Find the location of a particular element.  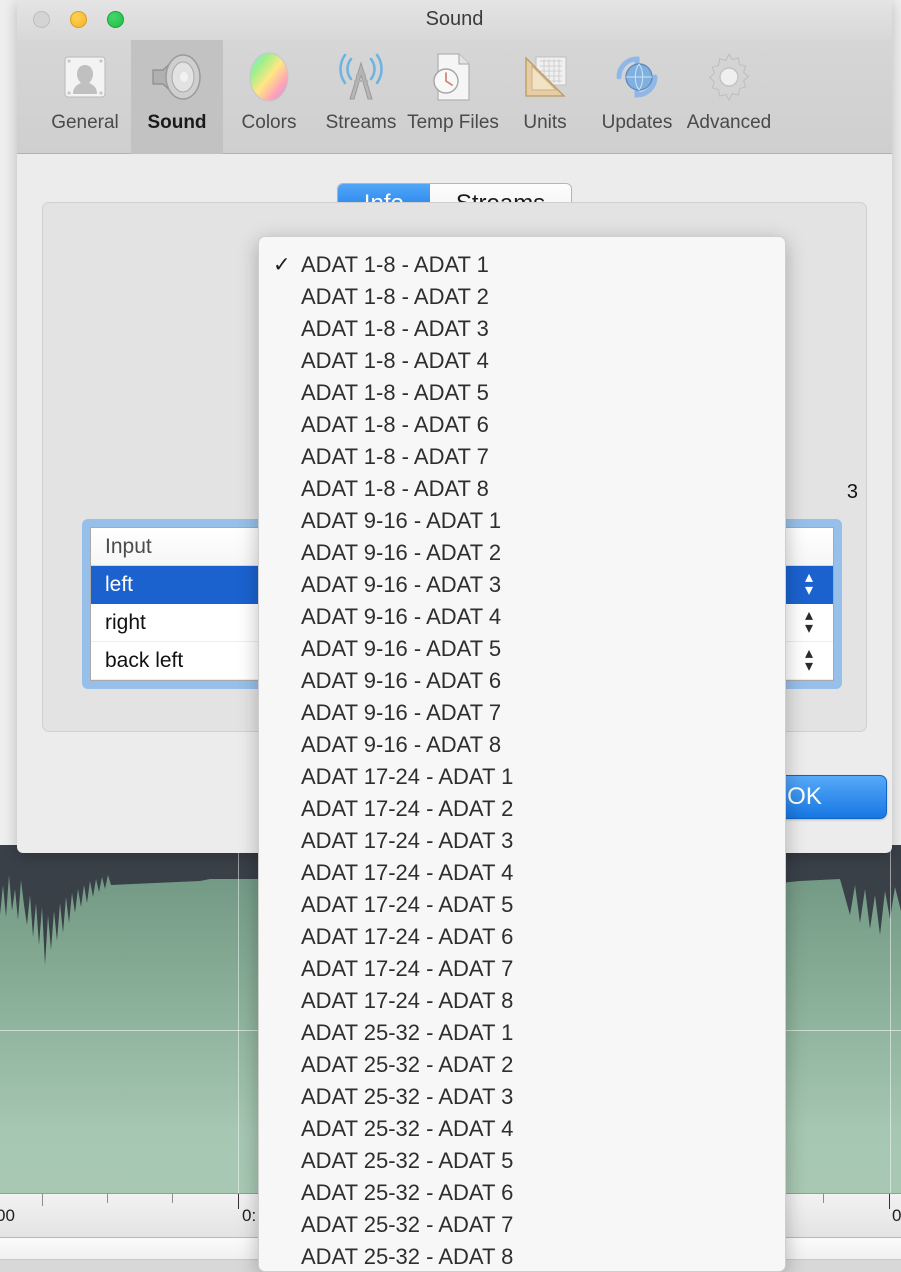

toolbar-item-units: Units is located at coordinates (545, 97).